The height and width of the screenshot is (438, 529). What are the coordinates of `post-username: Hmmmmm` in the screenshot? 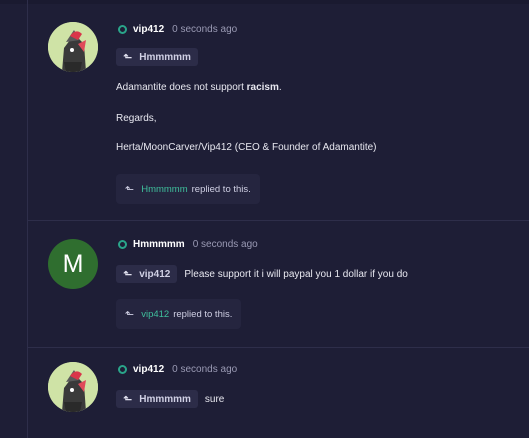 It's located at (159, 244).